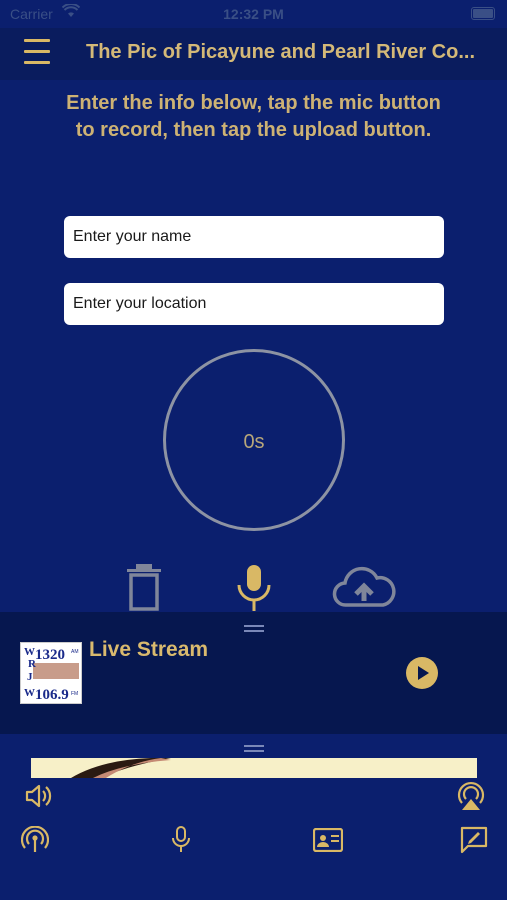  I want to click on banner-image, so click(121, 768).